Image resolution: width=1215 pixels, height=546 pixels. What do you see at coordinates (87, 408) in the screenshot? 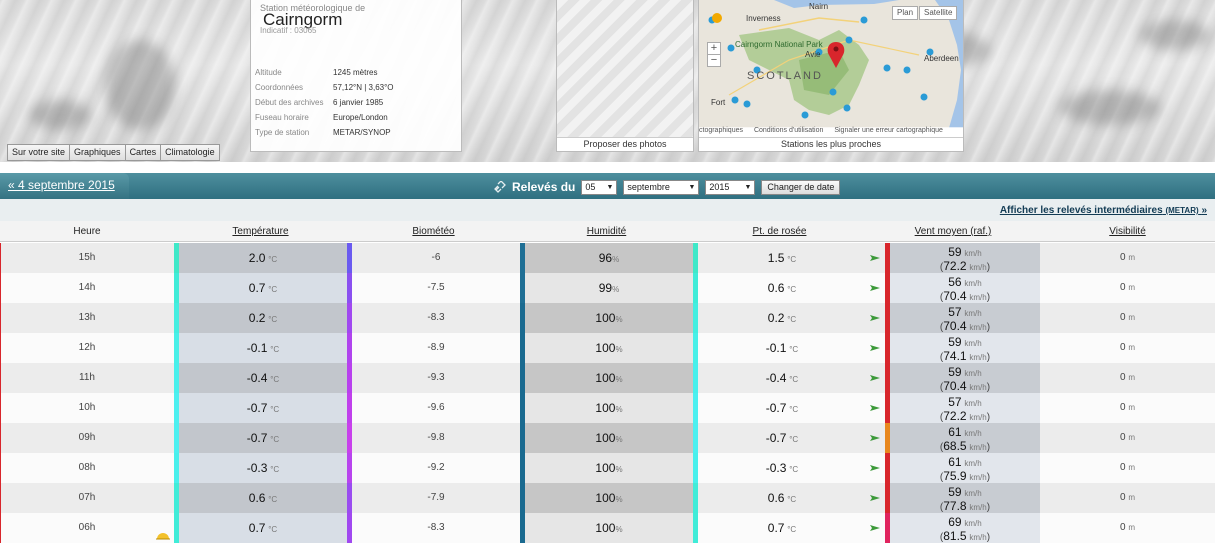
I see `cell-hour: 10h` at bounding box center [87, 408].